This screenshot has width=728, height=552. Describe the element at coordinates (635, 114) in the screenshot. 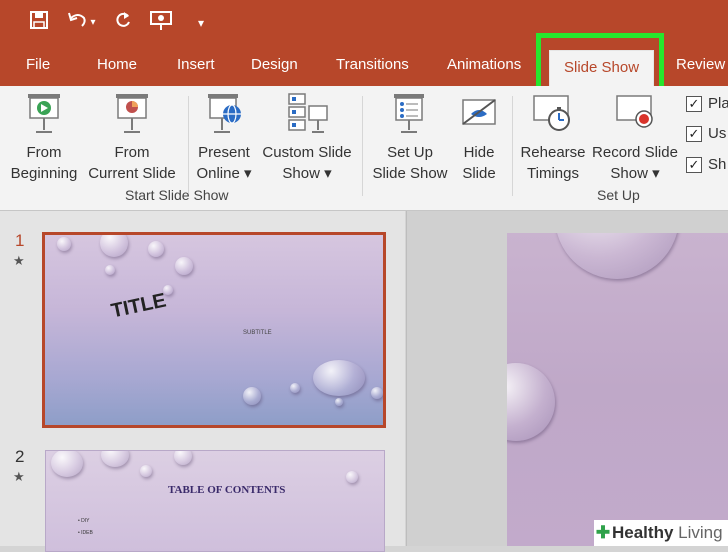

I see `record-icon` at that location.